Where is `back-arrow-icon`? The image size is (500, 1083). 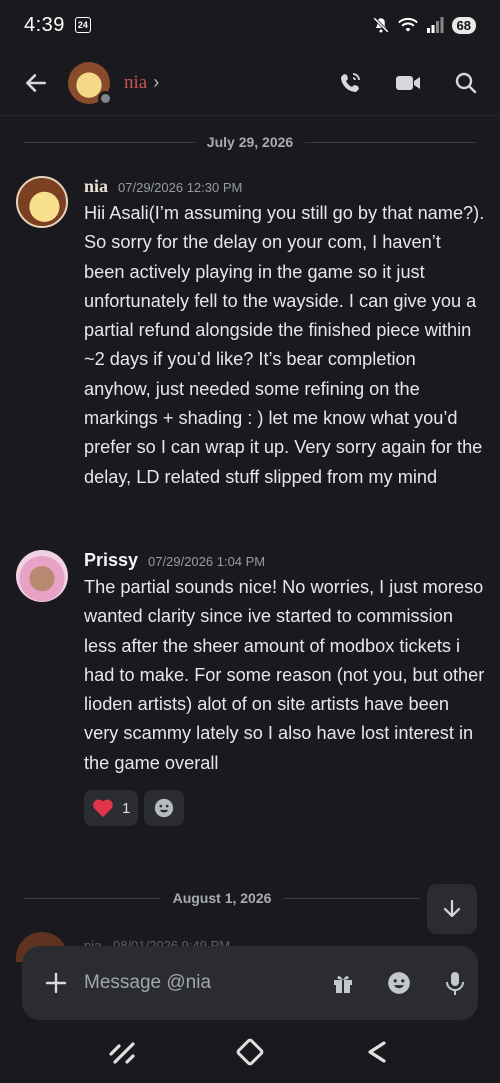
back-arrow-icon is located at coordinates (36, 83).